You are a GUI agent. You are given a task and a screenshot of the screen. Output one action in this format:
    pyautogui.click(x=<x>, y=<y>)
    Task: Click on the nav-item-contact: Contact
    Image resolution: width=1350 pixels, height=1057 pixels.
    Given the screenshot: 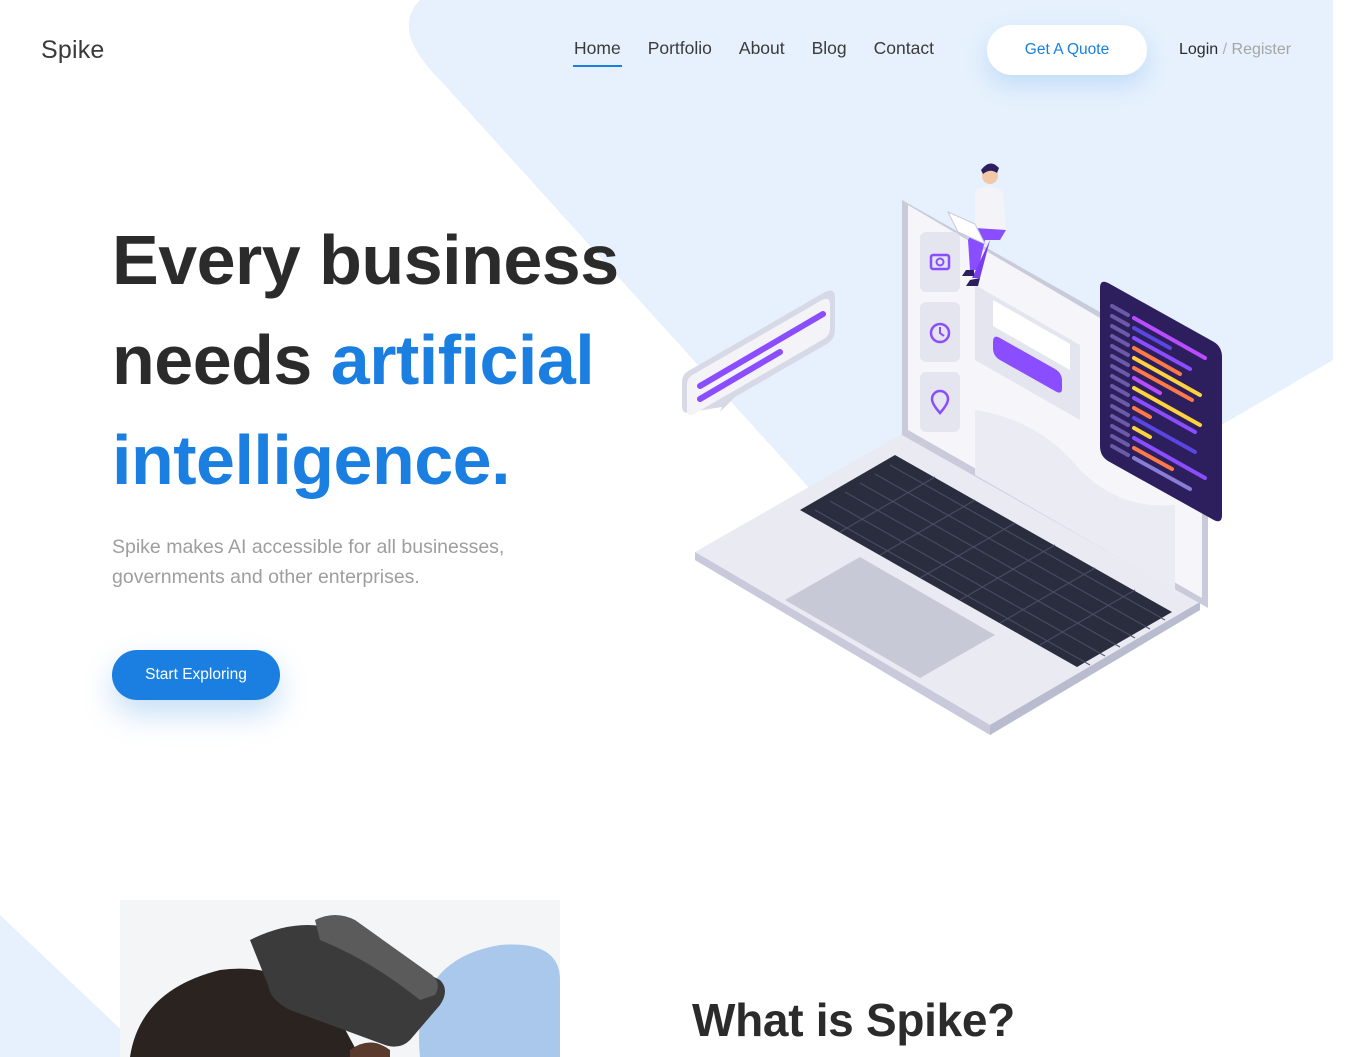 What is the action you would take?
    pyautogui.click(x=904, y=51)
    